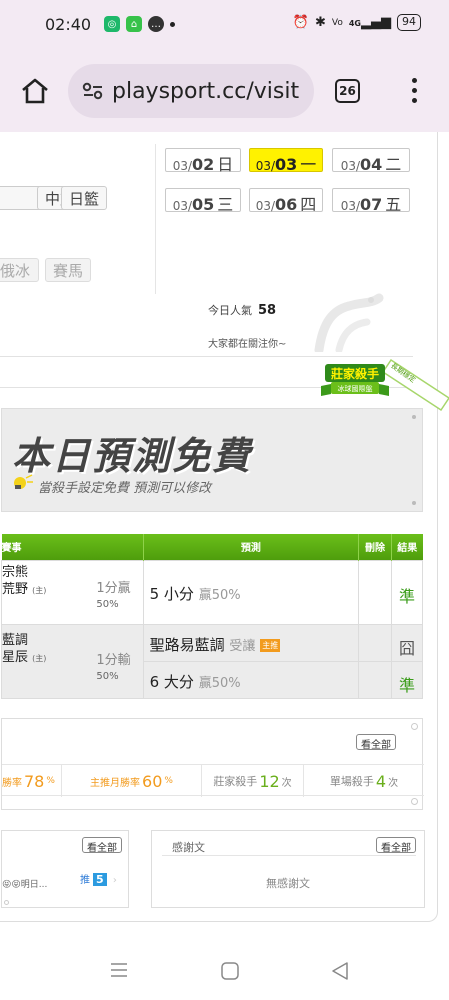 Image resolution: width=449 pixels, height=1000 pixels. Describe the element at coordinates (35, 91) in the screenshot. I see `home-icon` at that location.